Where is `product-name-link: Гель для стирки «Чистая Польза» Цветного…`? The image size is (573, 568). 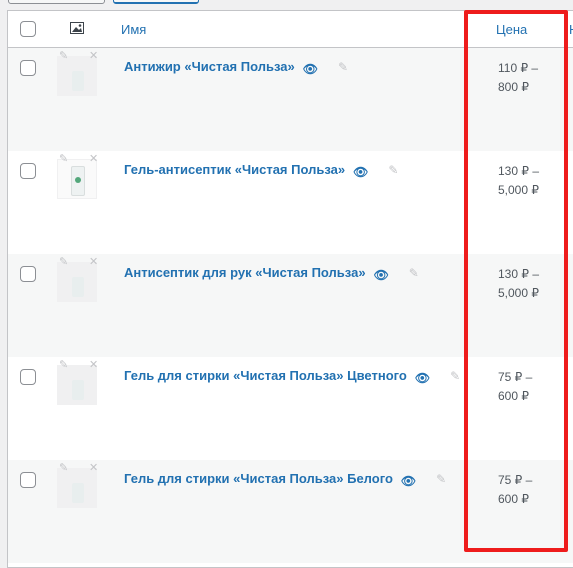 product-name-link: Гель для стирки «Чистая Польза» Цветного… is located at coordinates (292, 376).